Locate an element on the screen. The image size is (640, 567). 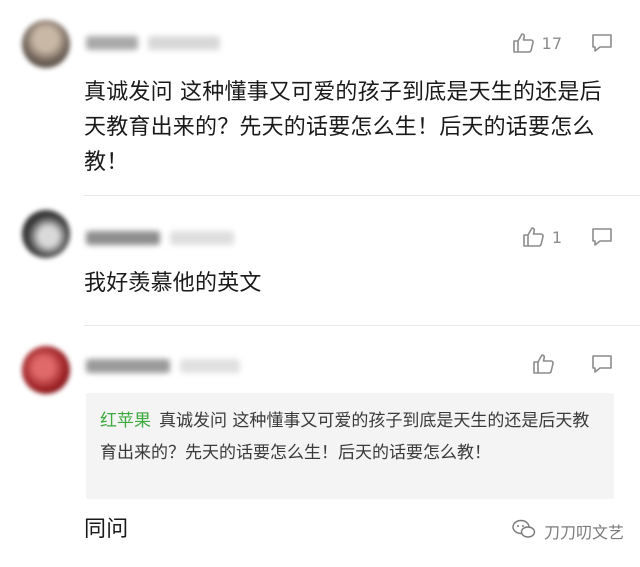
watermark-text: 刀刀叨文艺 is located at coordinates (583, 532).